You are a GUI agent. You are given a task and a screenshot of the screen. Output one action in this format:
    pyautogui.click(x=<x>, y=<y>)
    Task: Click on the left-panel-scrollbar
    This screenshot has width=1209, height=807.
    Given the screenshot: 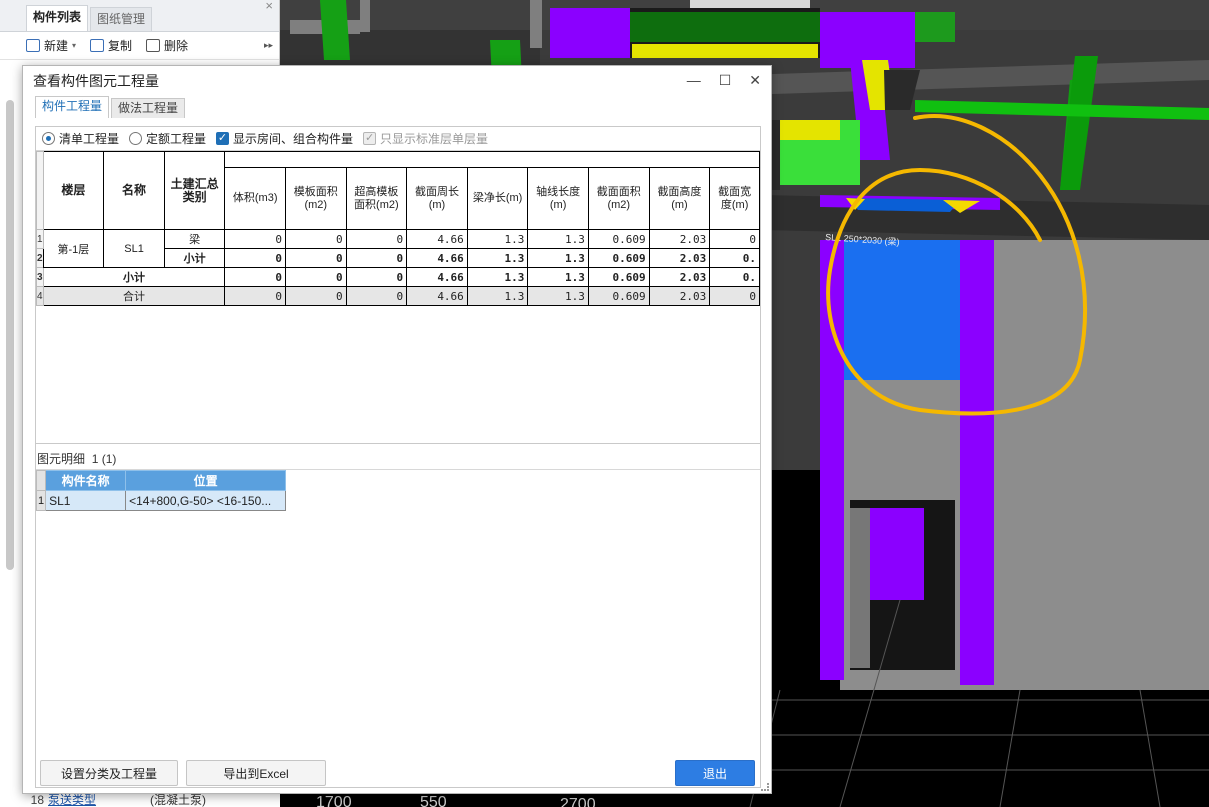 What is the action you would take?
    pyautogui.click(x=10, y=335)
    